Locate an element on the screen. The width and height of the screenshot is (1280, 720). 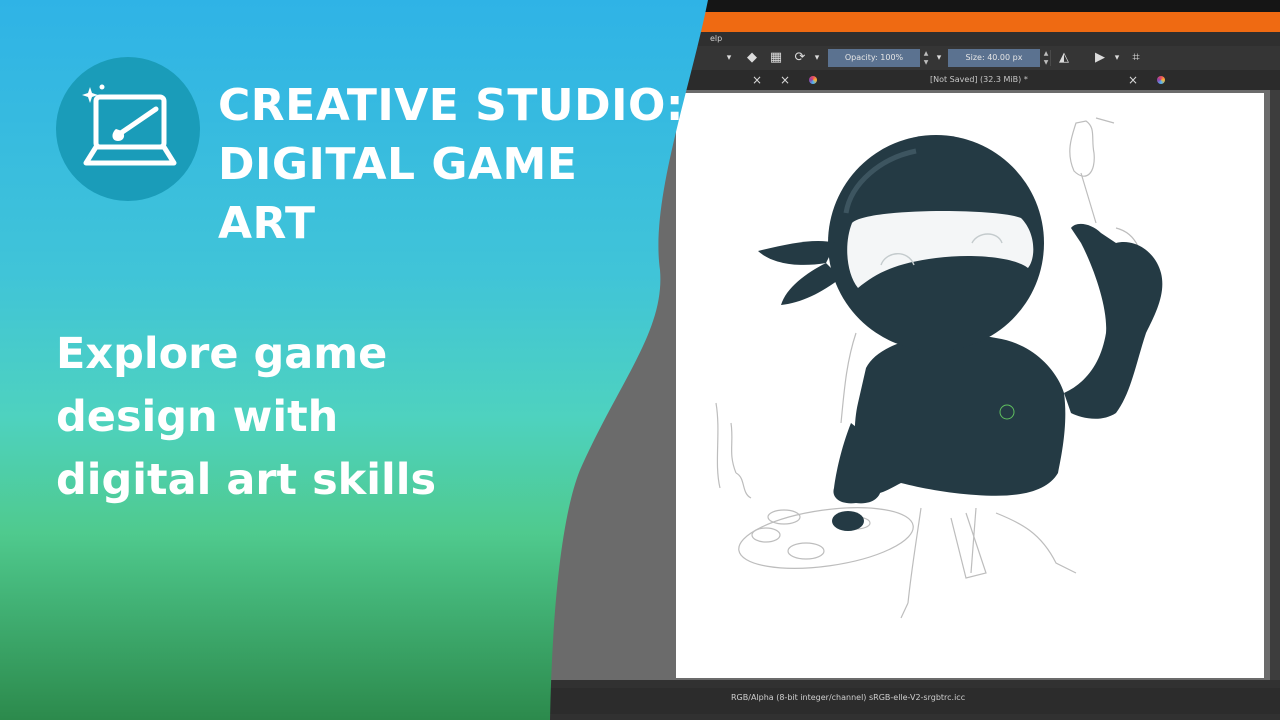
wrap-around-icon: ▶ is located at coordinates (1100, 58).